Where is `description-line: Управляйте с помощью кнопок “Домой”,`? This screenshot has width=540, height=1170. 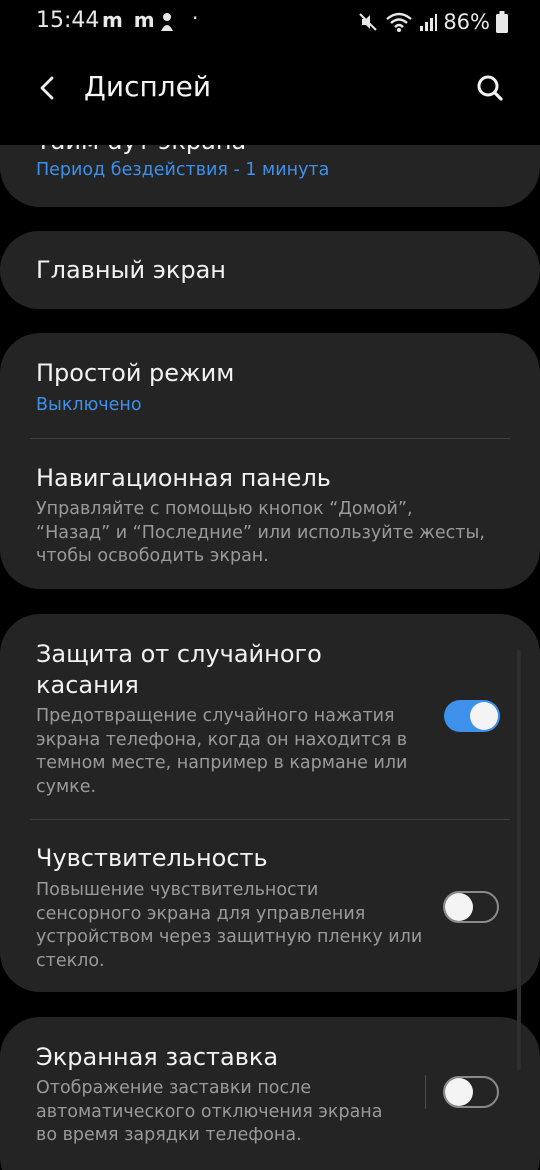 description-line: Управляйте с помощью кнопок “Домой”, is located at coordinates (224, 509).